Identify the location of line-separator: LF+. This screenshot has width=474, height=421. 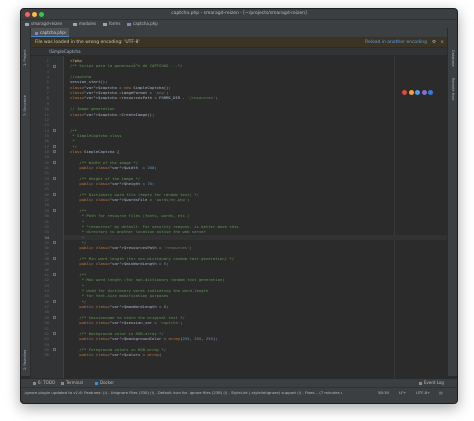
(402, 392).